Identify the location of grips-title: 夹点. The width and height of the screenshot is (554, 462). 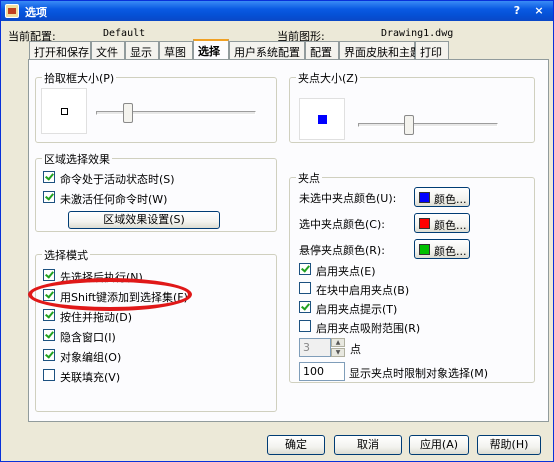
(309, 178).